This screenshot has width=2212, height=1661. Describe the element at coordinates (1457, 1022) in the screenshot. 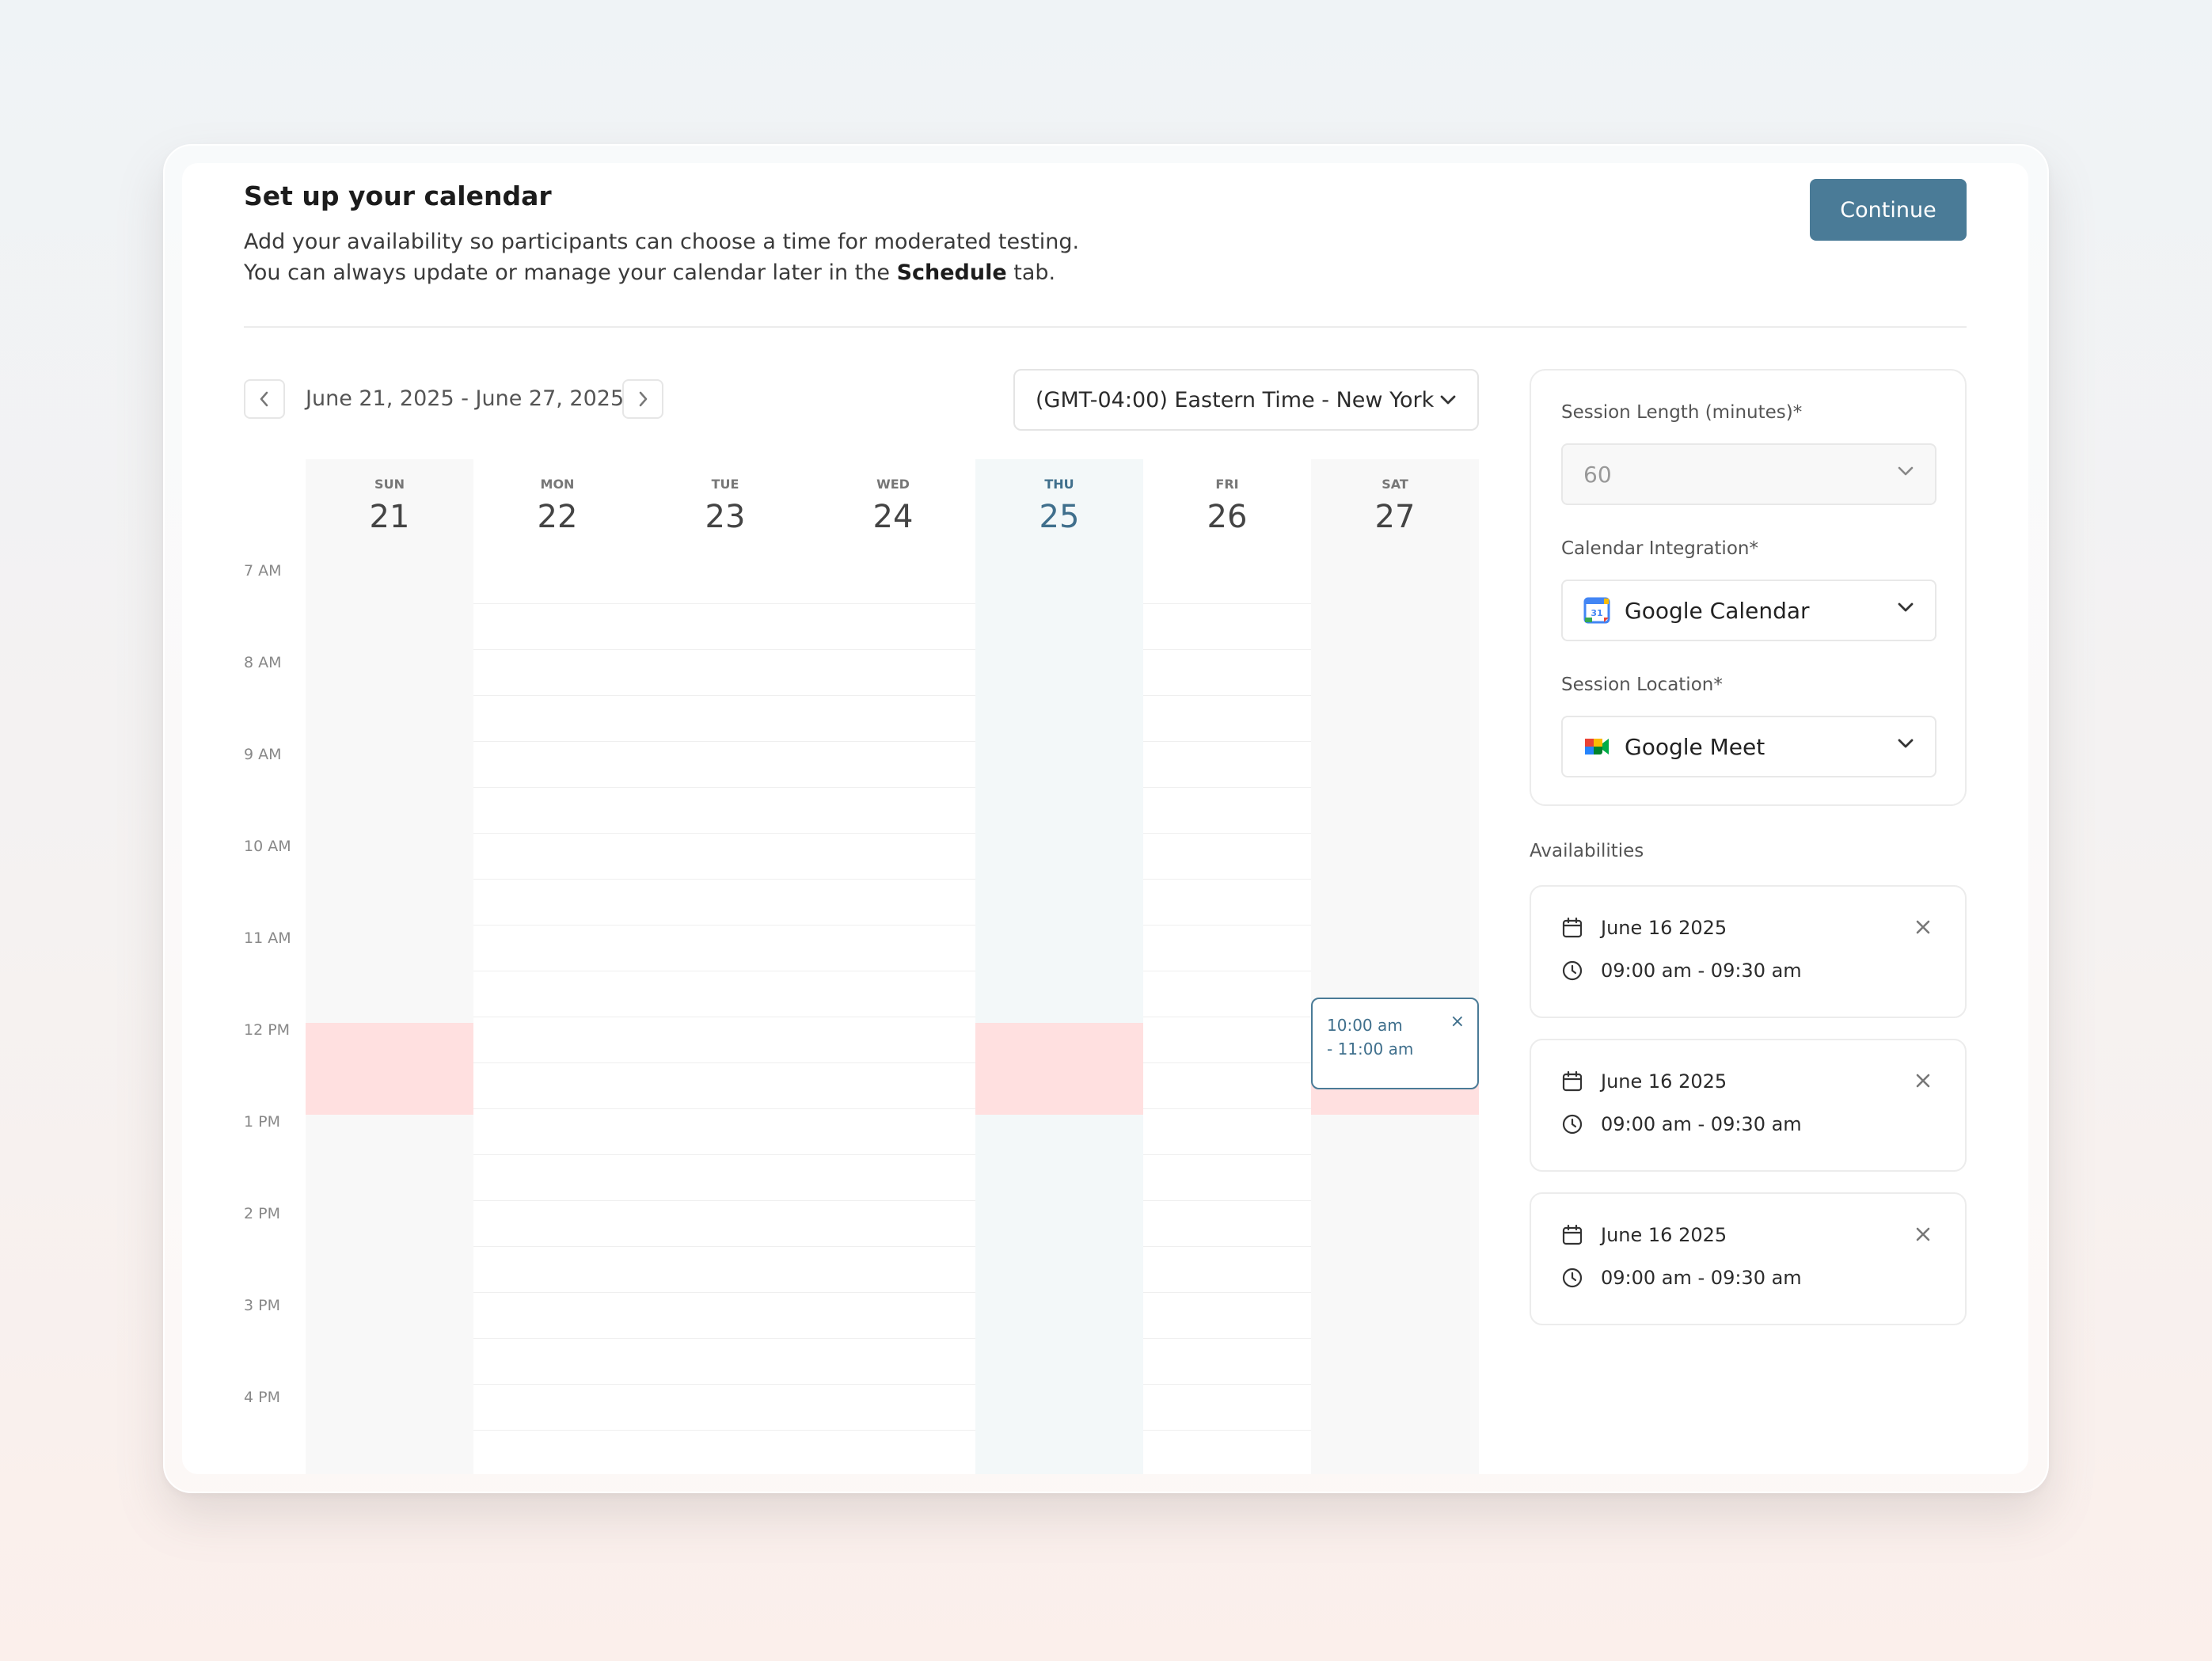

I see `close-icon: ×` at that location.